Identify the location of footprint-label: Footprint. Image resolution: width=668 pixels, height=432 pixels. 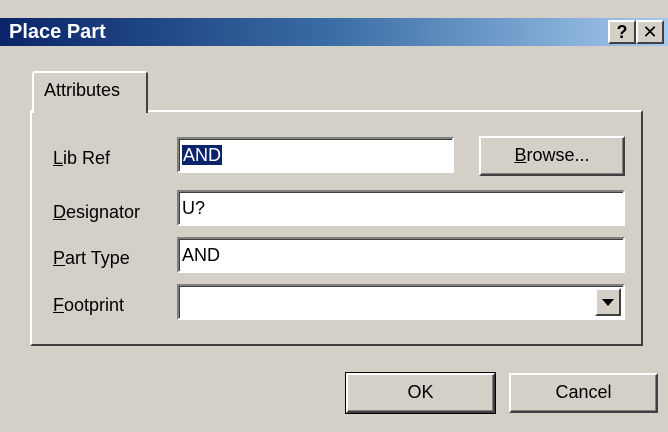
(89, 305).